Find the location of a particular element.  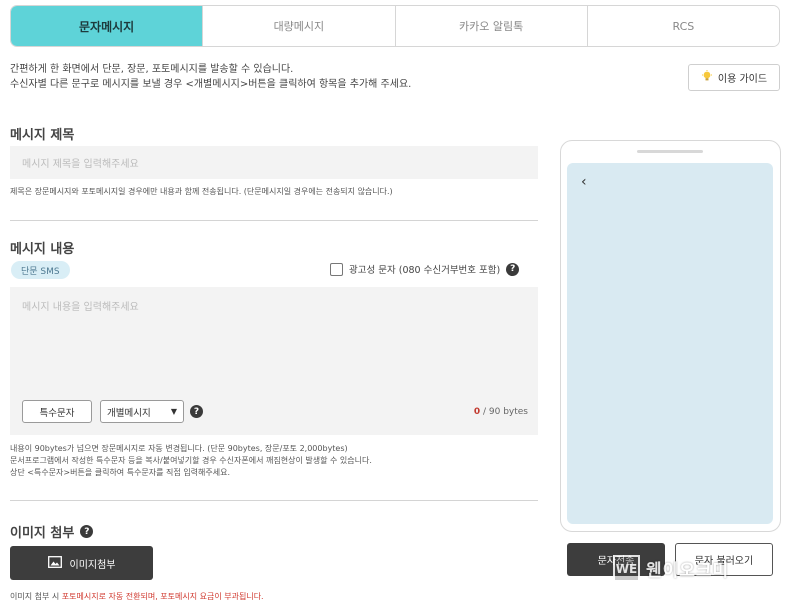

ad-message-label: 광고성 문자 (080 수신거부번호 포함) is located at coordinates (425, 270).